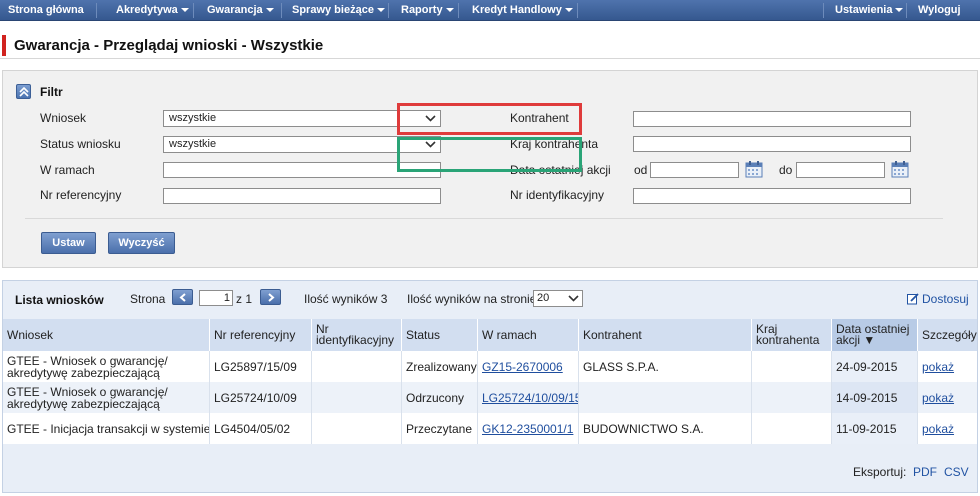 The image size is (980, 496). What do you see at coordinates (875, 335) in the screenshot?
I see `column-header-data-ostatniej-akcji: Data ostatniej akcji ▼` at bounding box center [875, 335].